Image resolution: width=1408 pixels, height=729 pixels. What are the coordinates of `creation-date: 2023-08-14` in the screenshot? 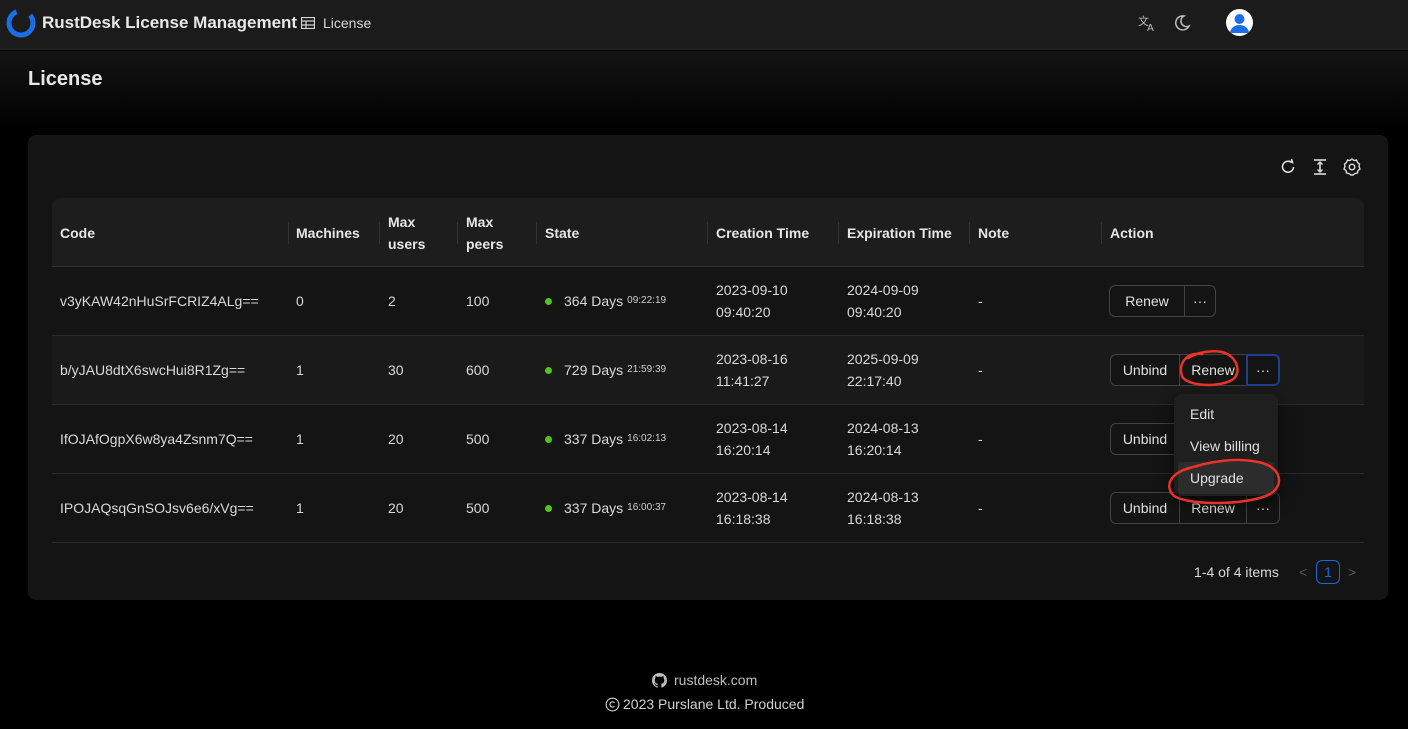 It's located at (752, 497).